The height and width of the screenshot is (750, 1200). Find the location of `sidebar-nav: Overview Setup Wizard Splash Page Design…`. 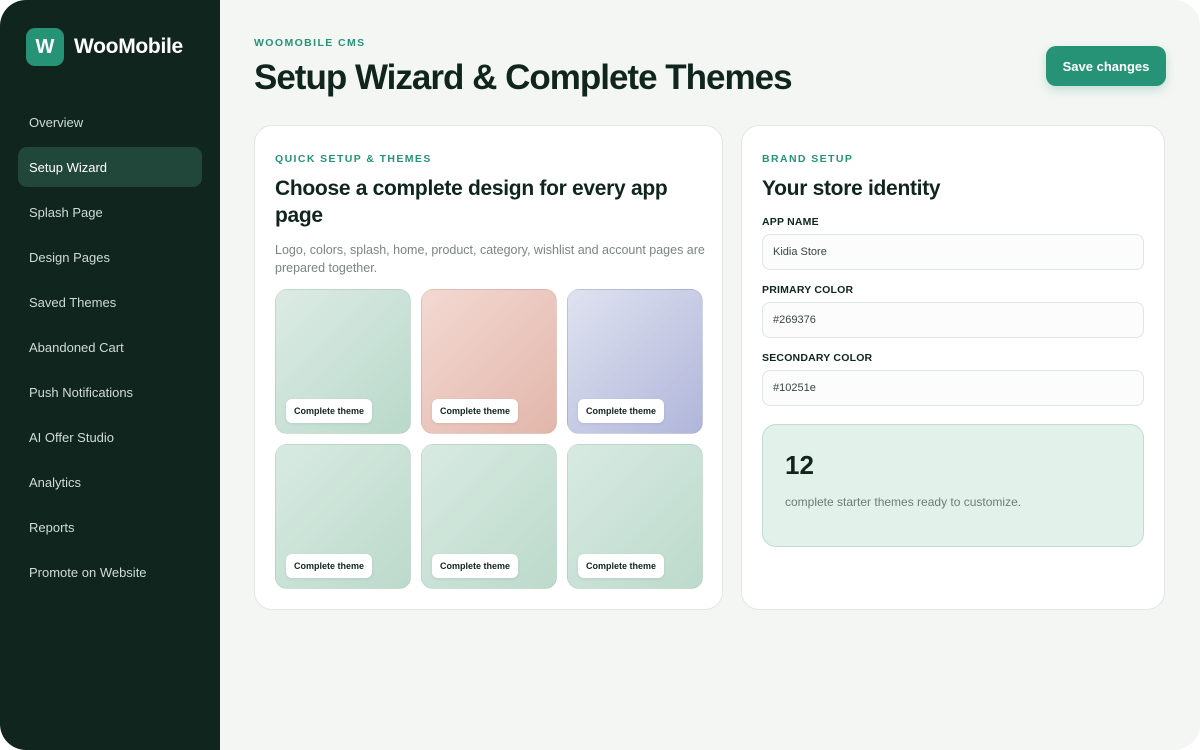

sidebar-nav: Overview Setup Wizard Splash Page Design… is located at coordinates (110, 349).